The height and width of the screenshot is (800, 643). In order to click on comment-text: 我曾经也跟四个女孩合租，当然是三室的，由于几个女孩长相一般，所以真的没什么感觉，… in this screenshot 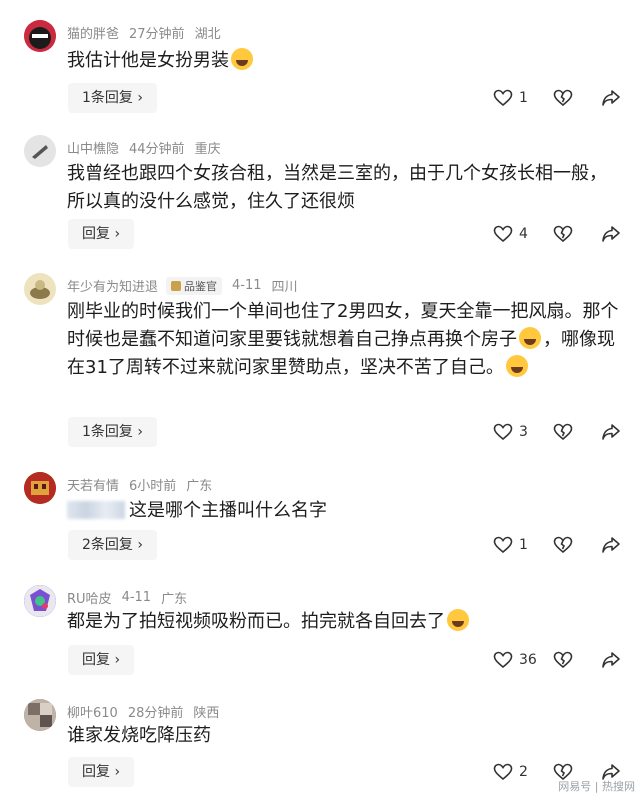, I will do `click(337, 187)`.